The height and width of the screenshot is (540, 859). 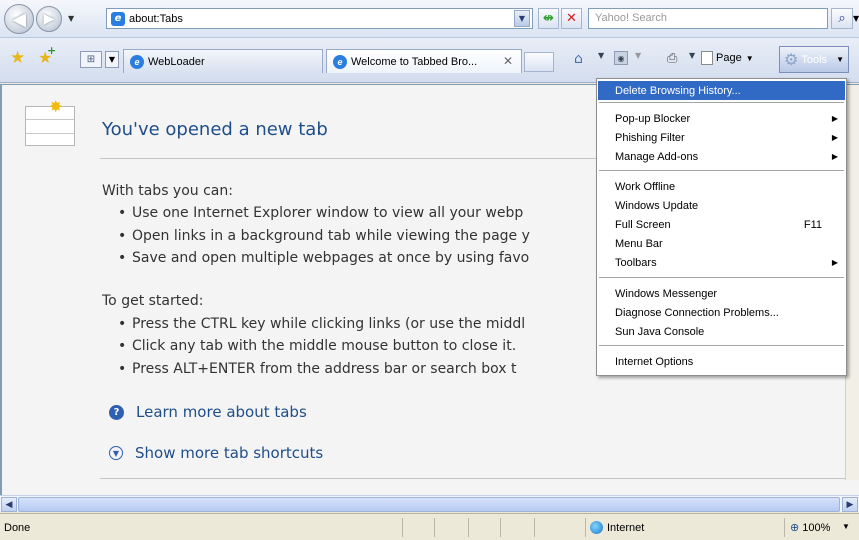 I want to click on menu-item-sun-java-console: Sun Java Console, so click(x=721, y=331).